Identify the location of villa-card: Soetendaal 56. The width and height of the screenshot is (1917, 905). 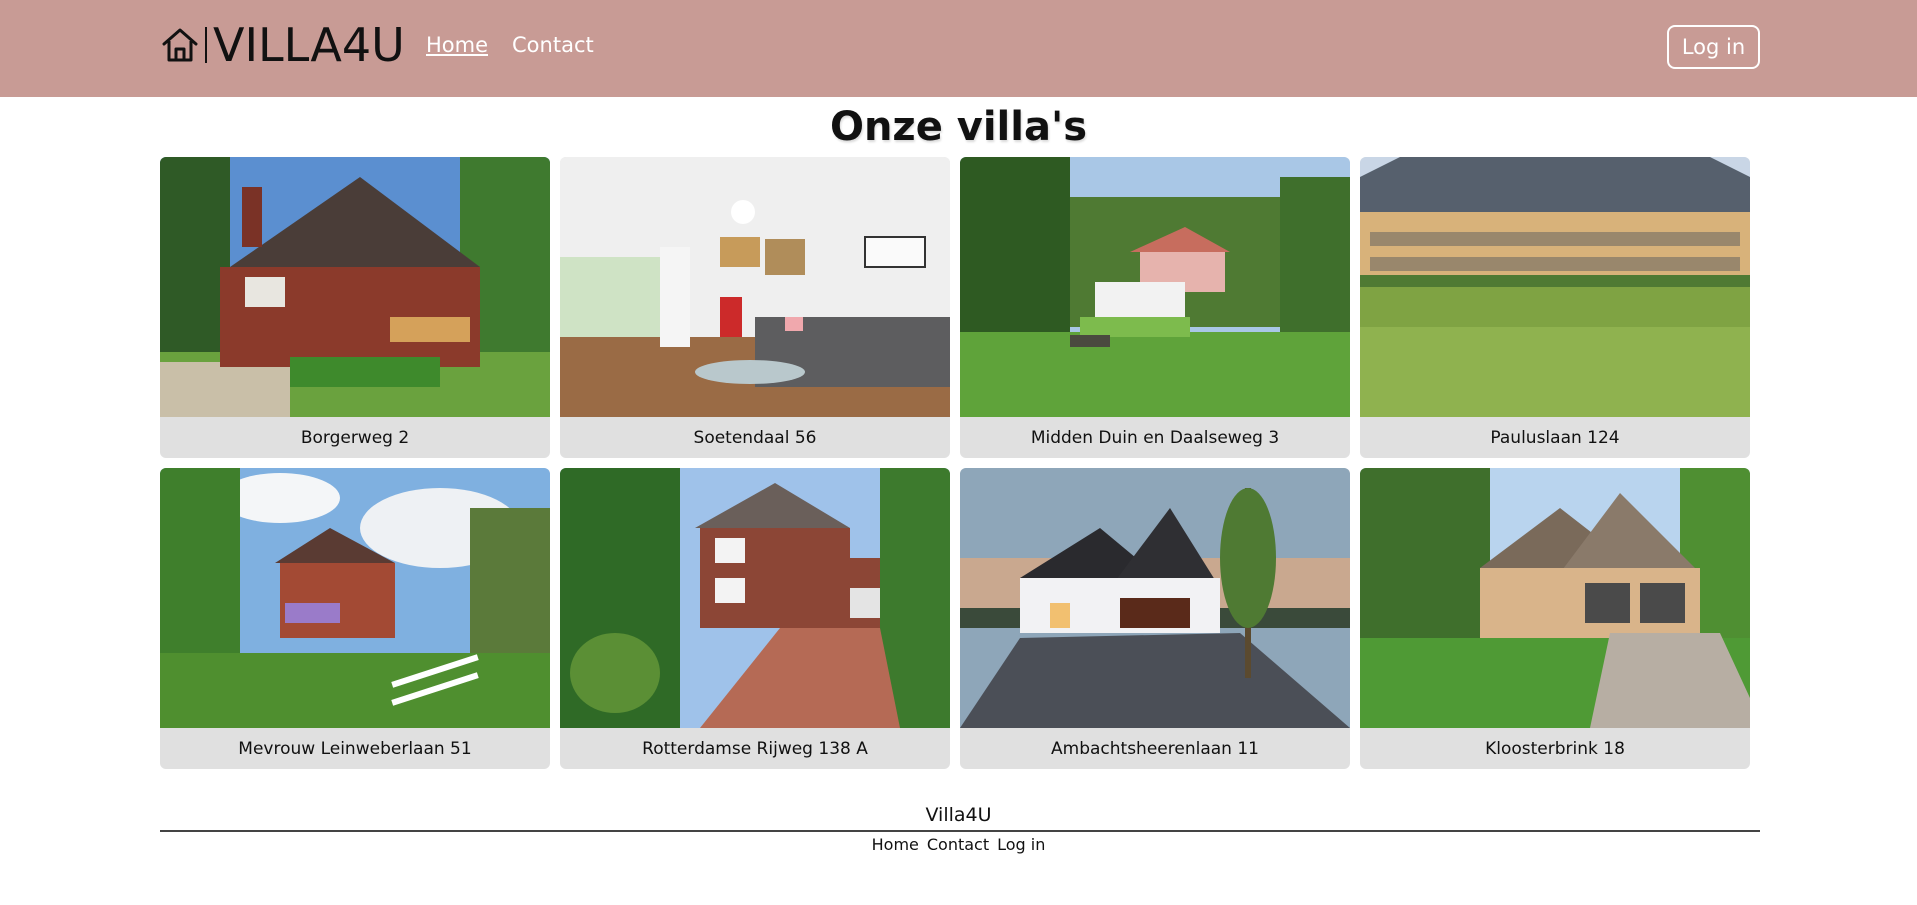
(755, 307).